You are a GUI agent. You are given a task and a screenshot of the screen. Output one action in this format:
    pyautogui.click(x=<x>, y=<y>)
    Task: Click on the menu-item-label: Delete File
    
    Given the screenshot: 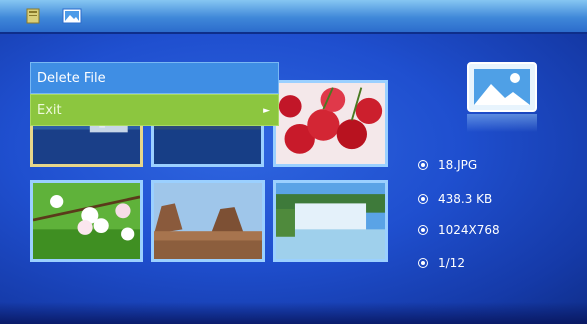 What is the action you would take?
    pyautogui.click(x=71, y=78)
    